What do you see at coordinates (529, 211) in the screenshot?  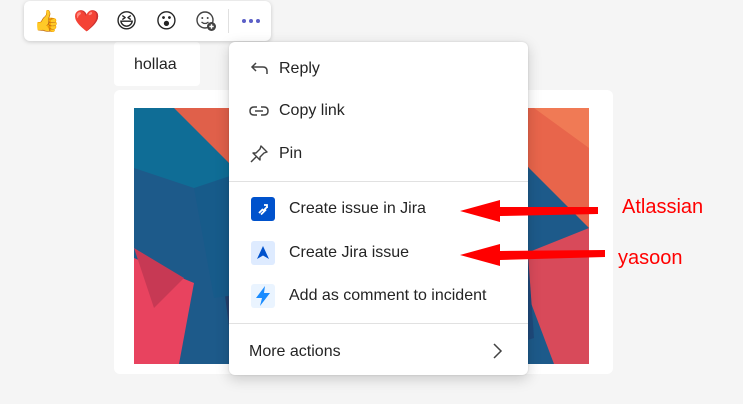 I see `arrow-to-create-issue-in-jira` at bounding box center [529, 211].